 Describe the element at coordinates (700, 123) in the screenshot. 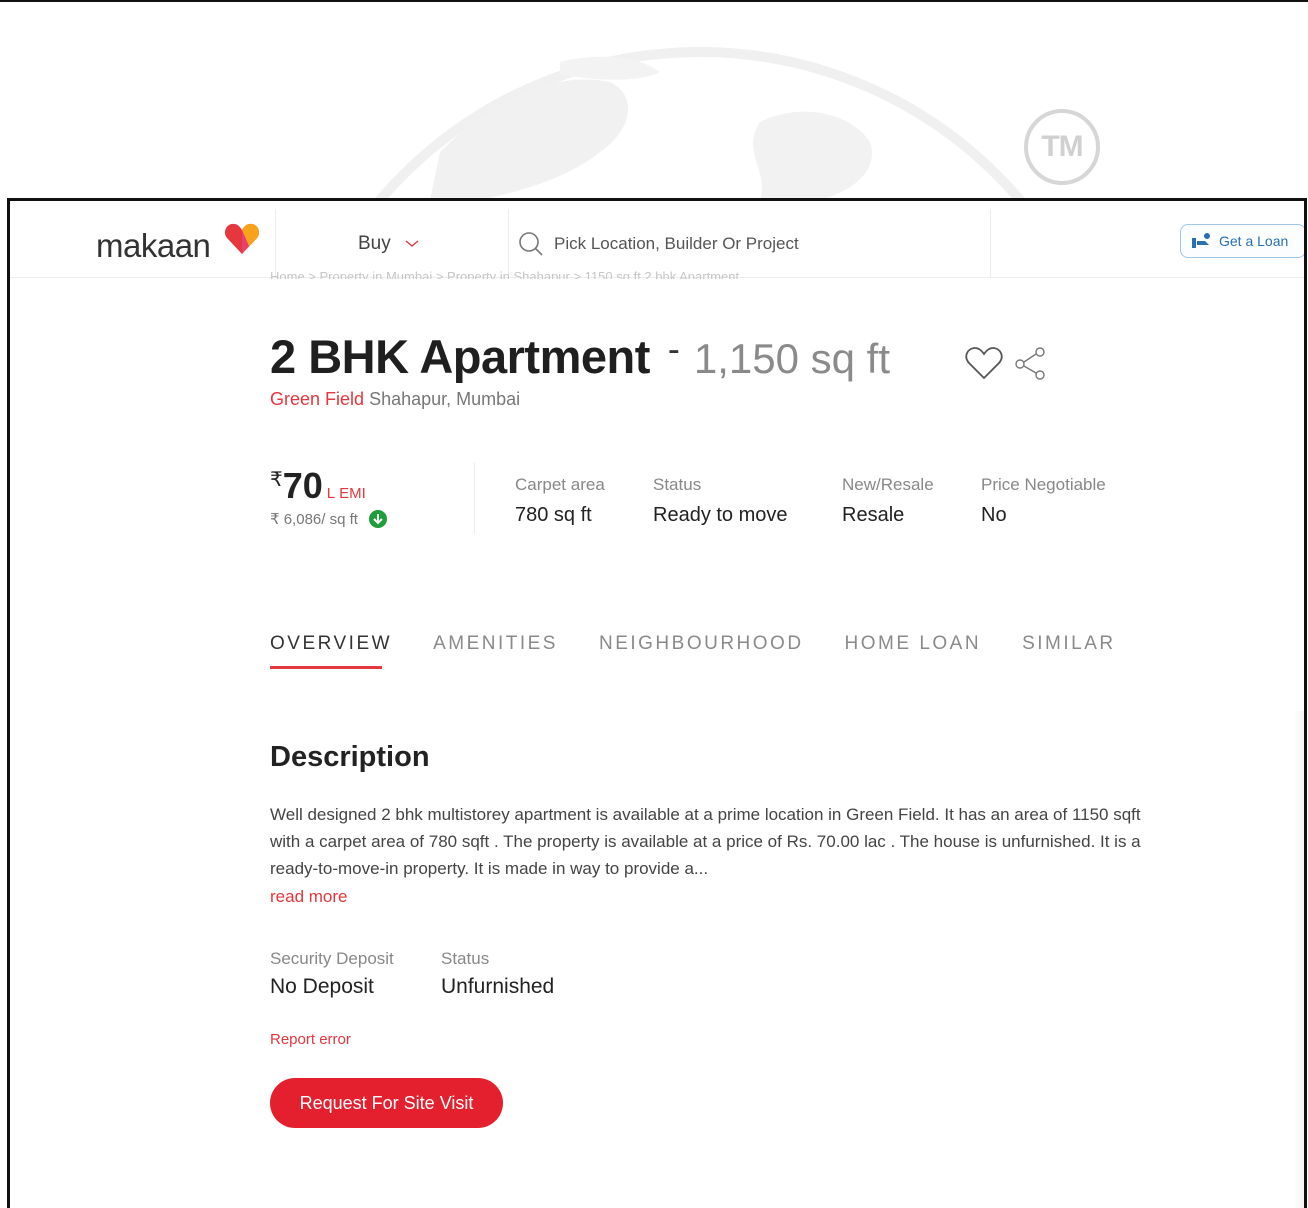

I see `globe-icon` at that location.